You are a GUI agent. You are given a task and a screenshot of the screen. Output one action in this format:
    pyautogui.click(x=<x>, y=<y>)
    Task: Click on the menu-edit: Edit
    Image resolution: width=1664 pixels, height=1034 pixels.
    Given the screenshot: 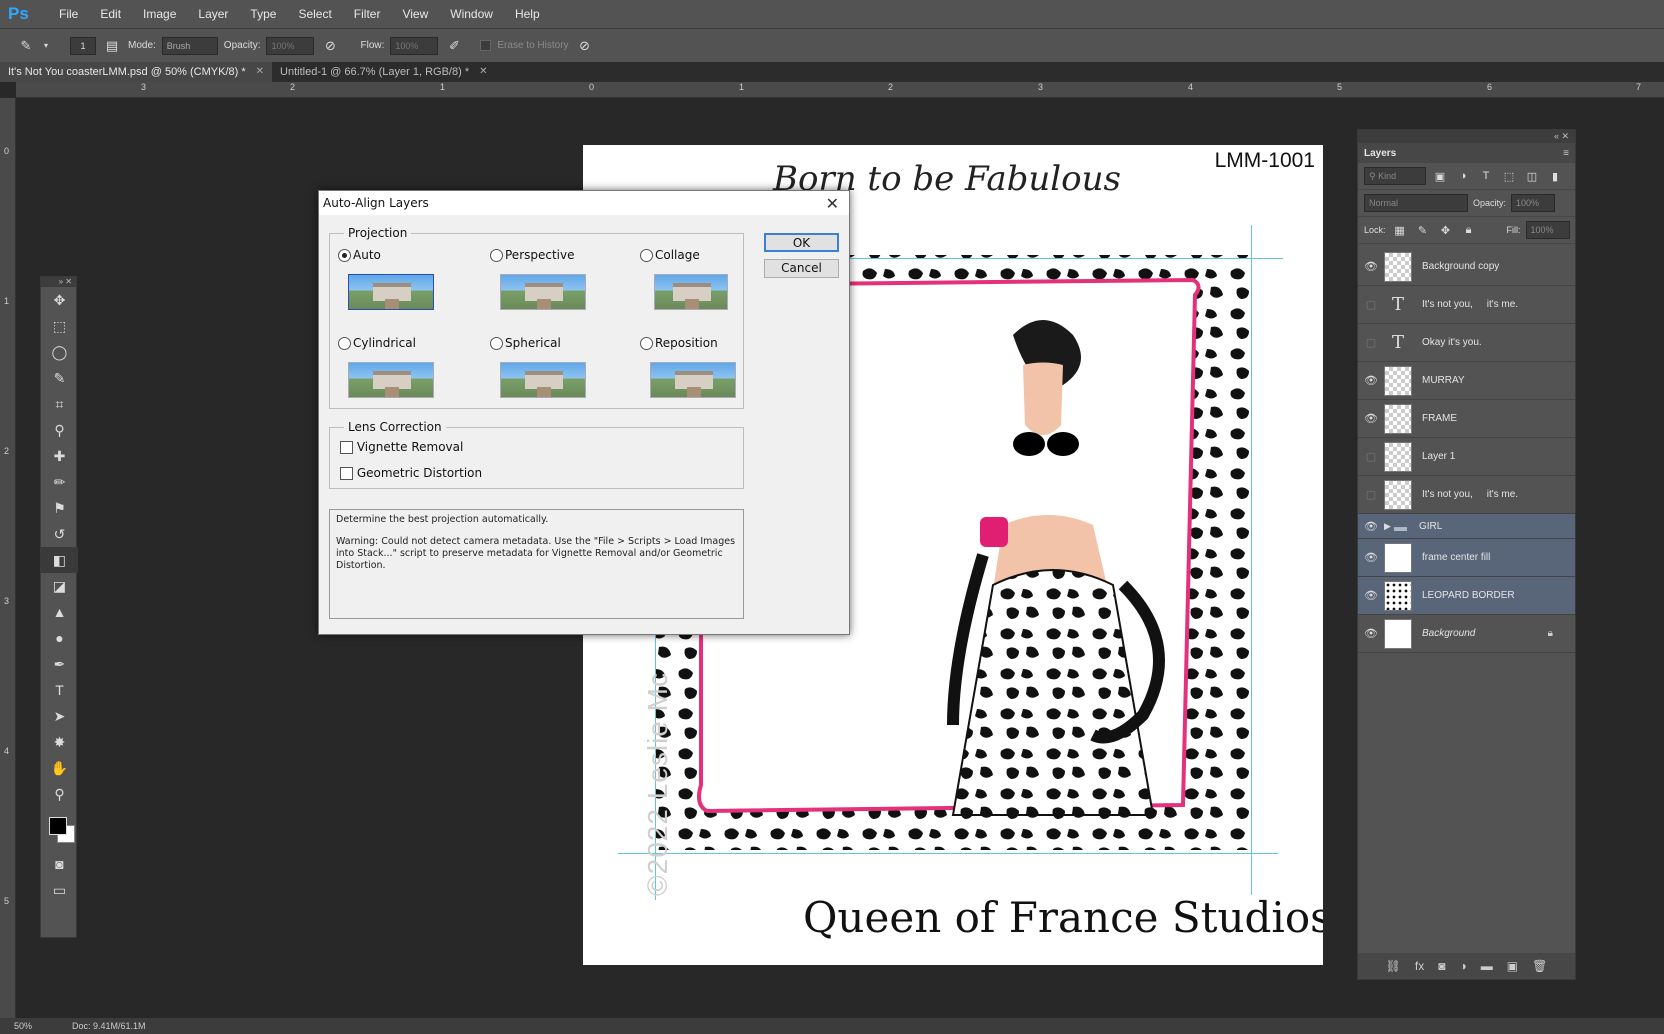 What is the action you would take?
    pyautogui.click(x=110, y=14)
    